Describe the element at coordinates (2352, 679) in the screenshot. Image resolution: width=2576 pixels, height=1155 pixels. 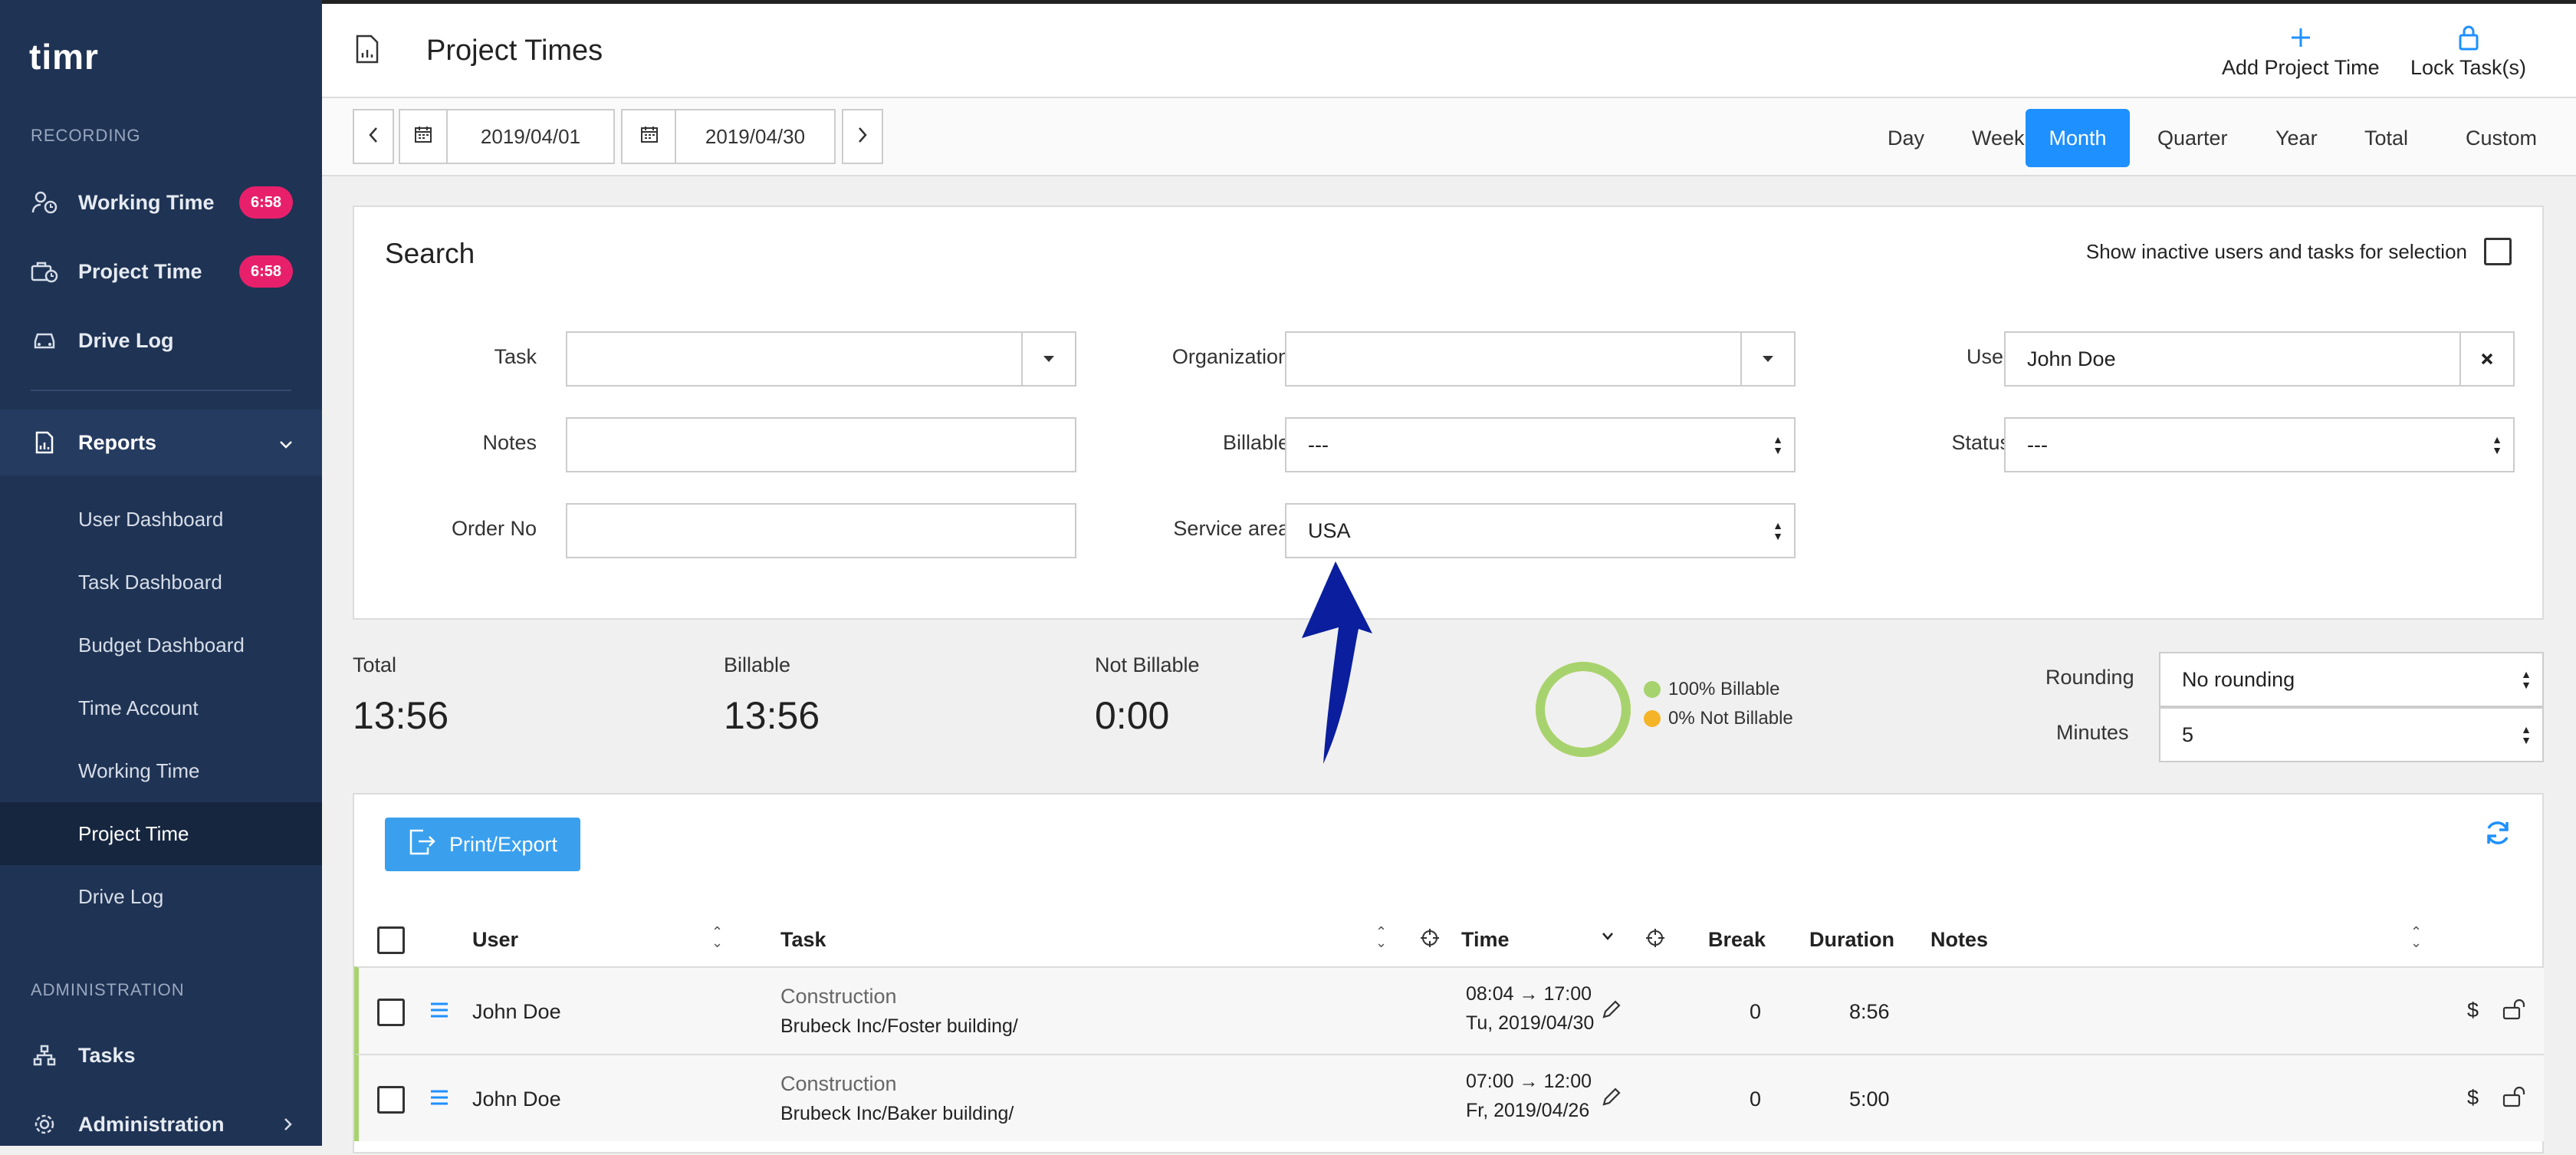
I see `rounding-select: No rounding ▲ ▼` at that location.